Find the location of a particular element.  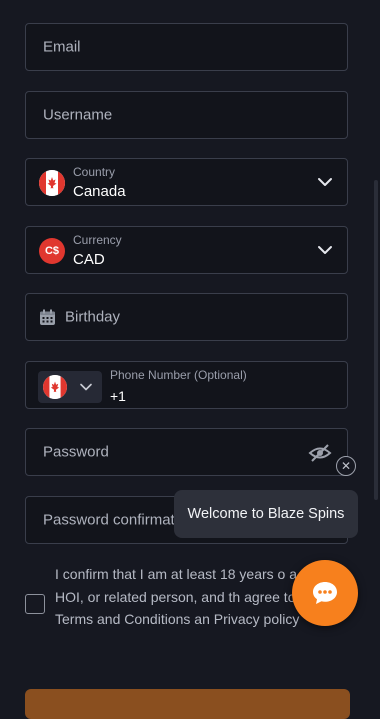

phone-label: Phone Number (Optional) is located at coordinates (178, 375).